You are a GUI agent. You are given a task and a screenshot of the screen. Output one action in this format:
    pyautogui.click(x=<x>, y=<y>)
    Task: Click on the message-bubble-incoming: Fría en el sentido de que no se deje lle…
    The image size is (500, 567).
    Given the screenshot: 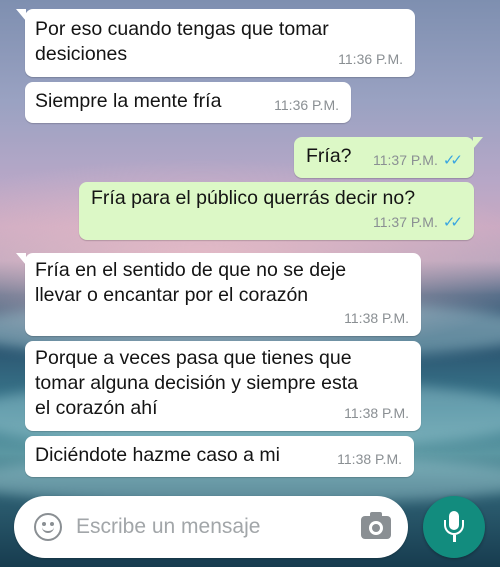 What is the action you would take?
    pyautogui.click(x=218, y=294)
    